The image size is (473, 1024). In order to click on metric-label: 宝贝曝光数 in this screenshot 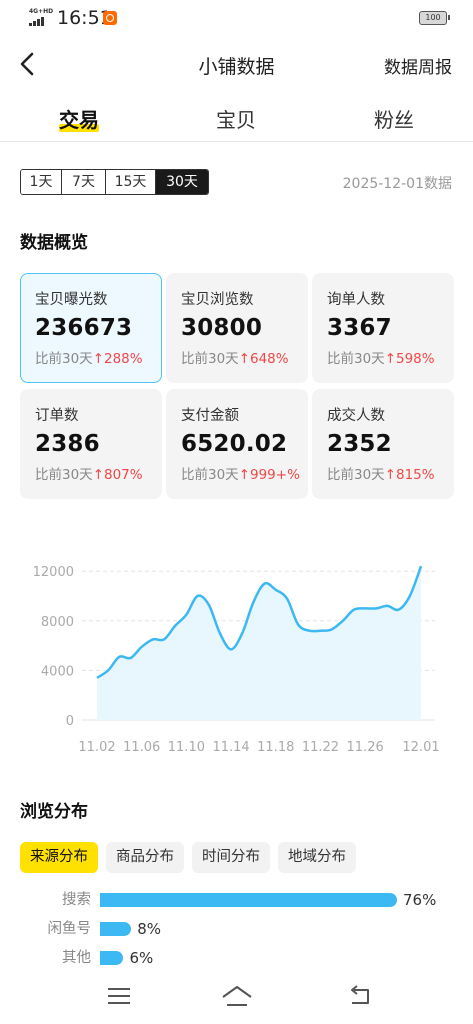, I will do `click(71, 300)`.